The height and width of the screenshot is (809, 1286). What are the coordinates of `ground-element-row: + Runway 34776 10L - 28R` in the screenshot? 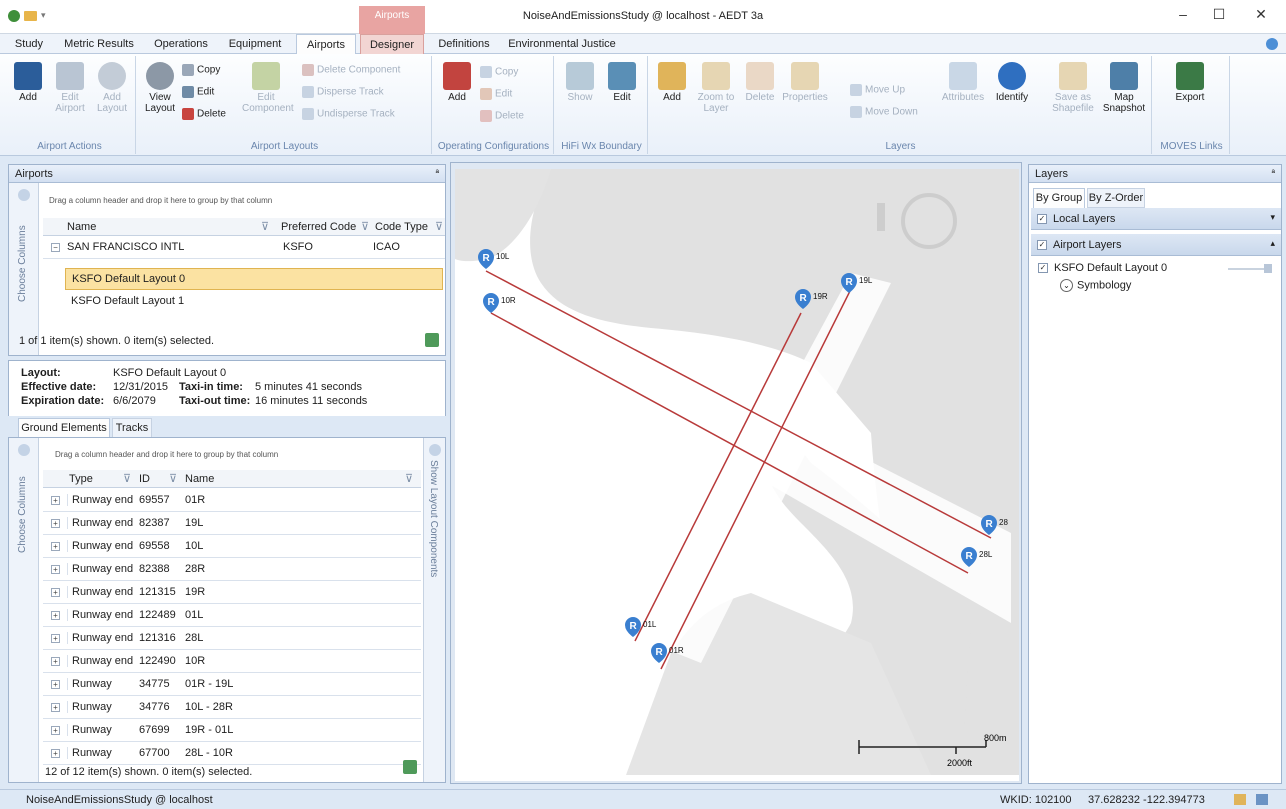 It's located at (232, 707).